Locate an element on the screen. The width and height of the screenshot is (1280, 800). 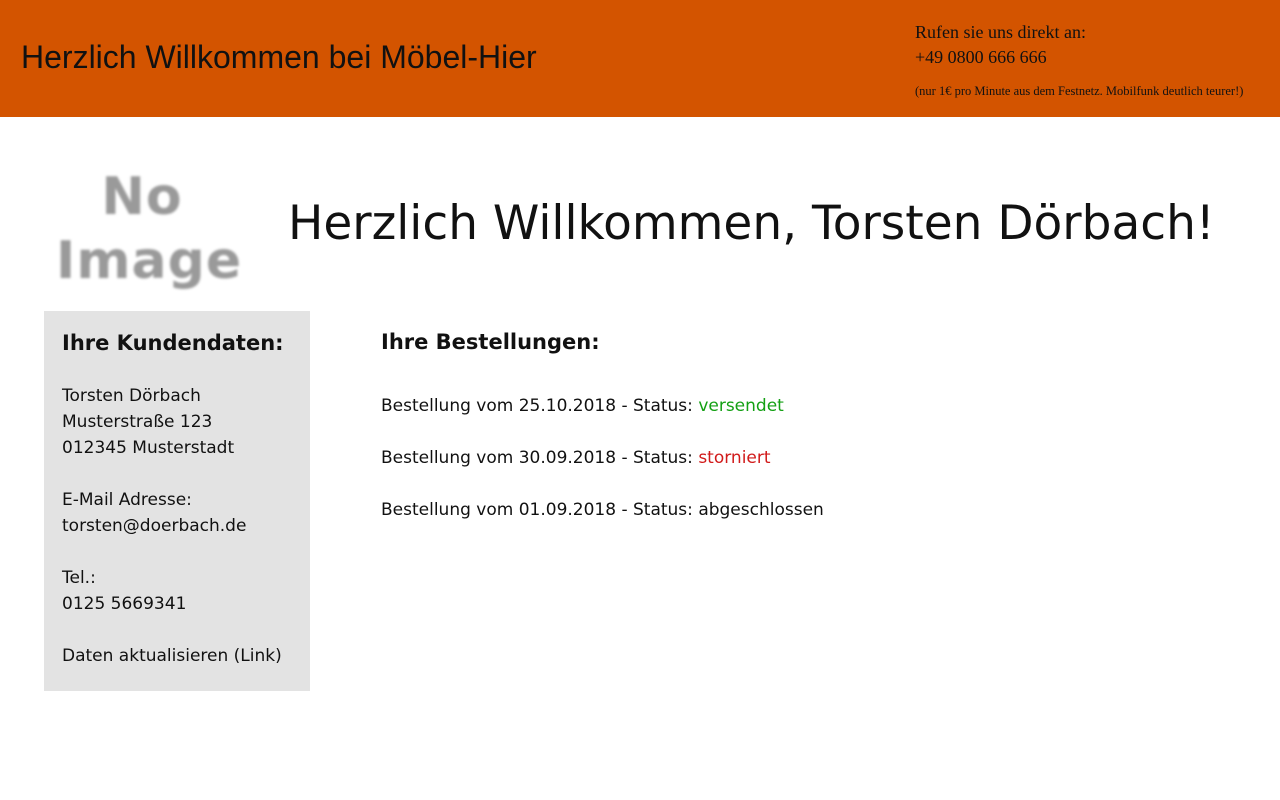
hotline-phone: +49 0800 666 666 is located at coordinates (981, 57).